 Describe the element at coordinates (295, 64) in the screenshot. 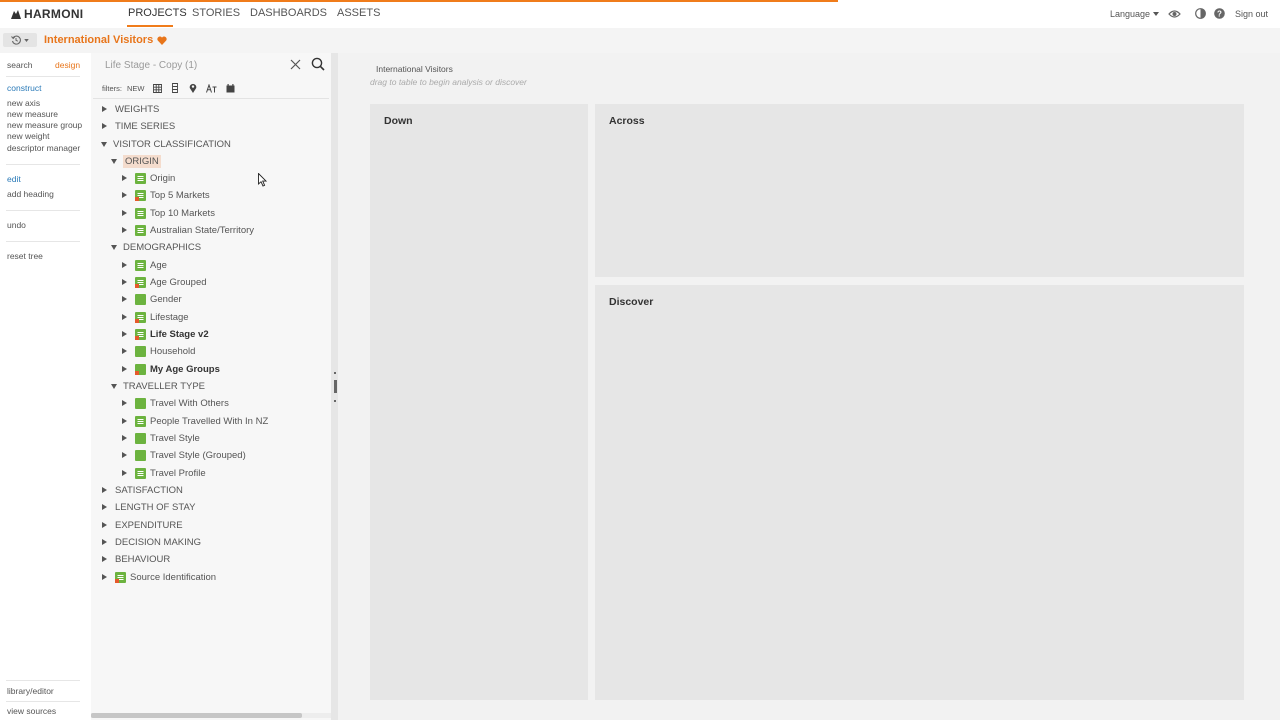

I see `clear-search-icon` at that location.